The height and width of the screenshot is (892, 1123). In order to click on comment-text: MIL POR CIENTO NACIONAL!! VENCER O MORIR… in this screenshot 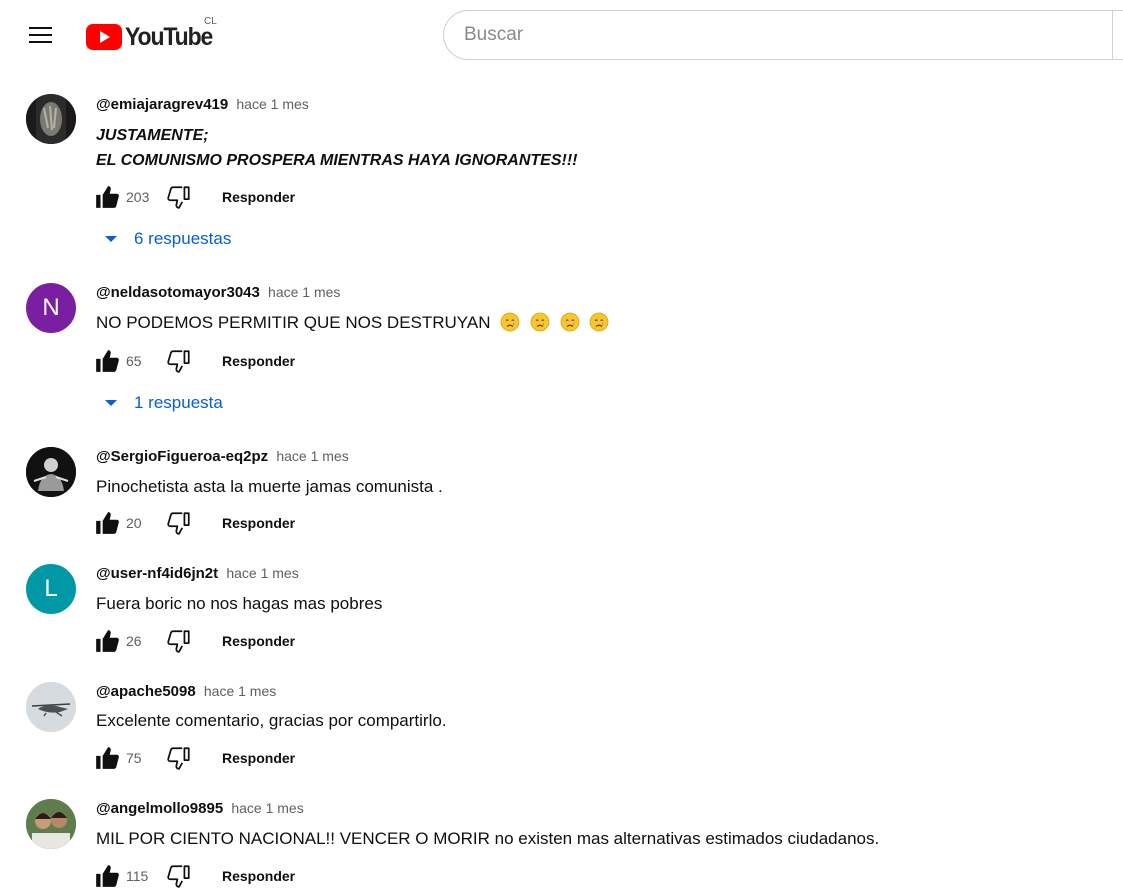, I will do `click(488, 838)`.